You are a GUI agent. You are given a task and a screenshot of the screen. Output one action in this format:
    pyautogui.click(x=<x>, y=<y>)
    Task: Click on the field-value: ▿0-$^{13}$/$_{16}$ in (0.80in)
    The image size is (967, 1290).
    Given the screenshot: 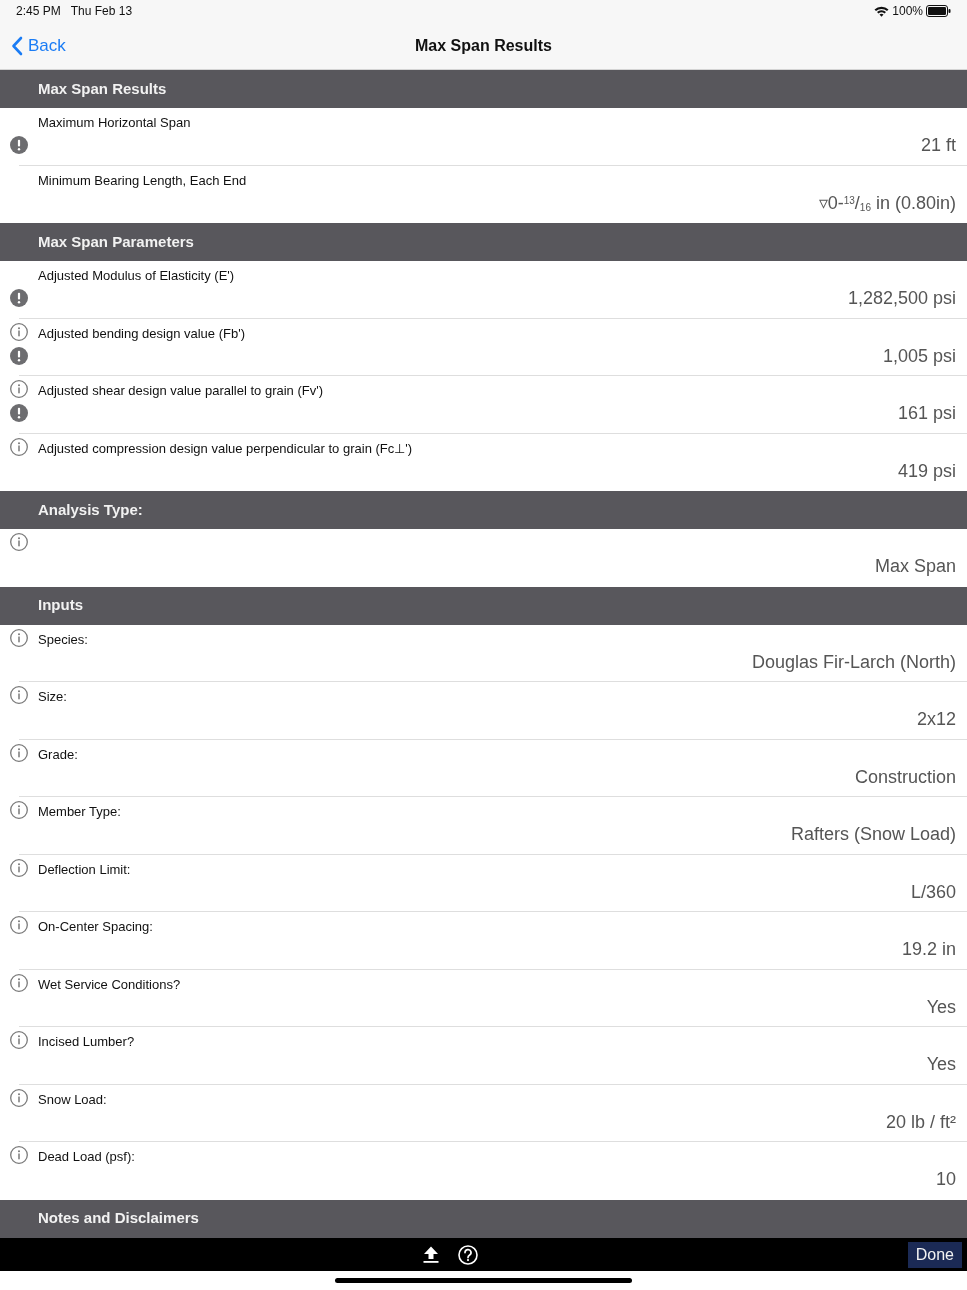 What is the action you would take?
    pyautogui.click(x=887, y=202)
    